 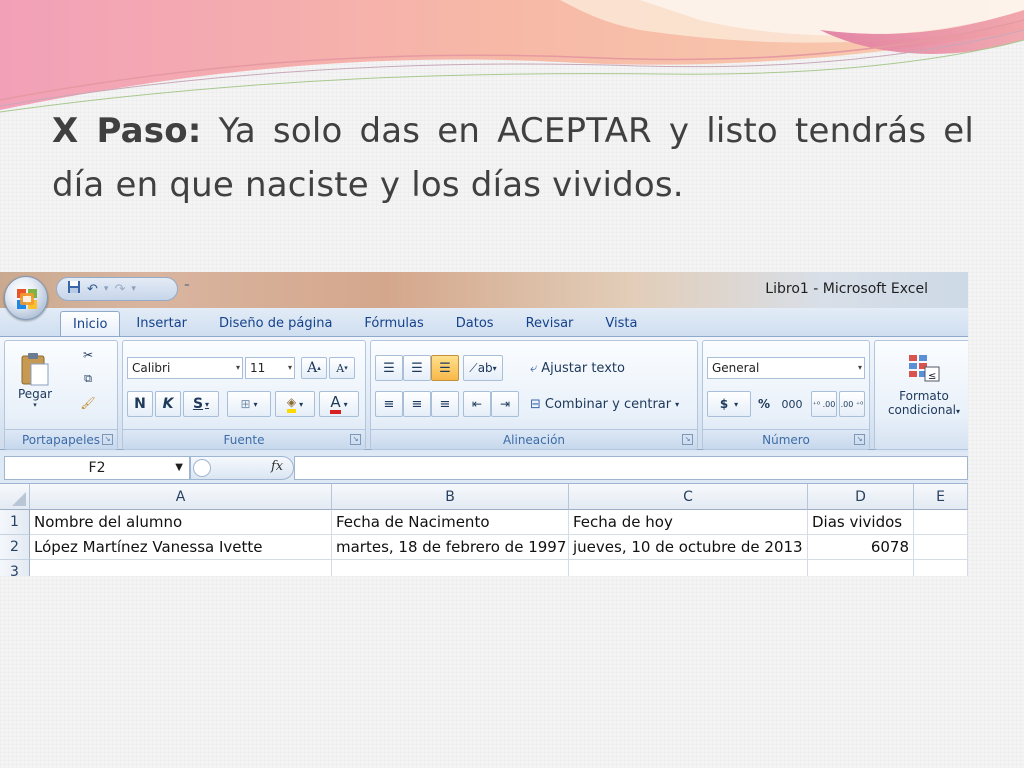 I want to click on tab-diseno-de-pagina: Diseño de página, so click(x=275, y=323).